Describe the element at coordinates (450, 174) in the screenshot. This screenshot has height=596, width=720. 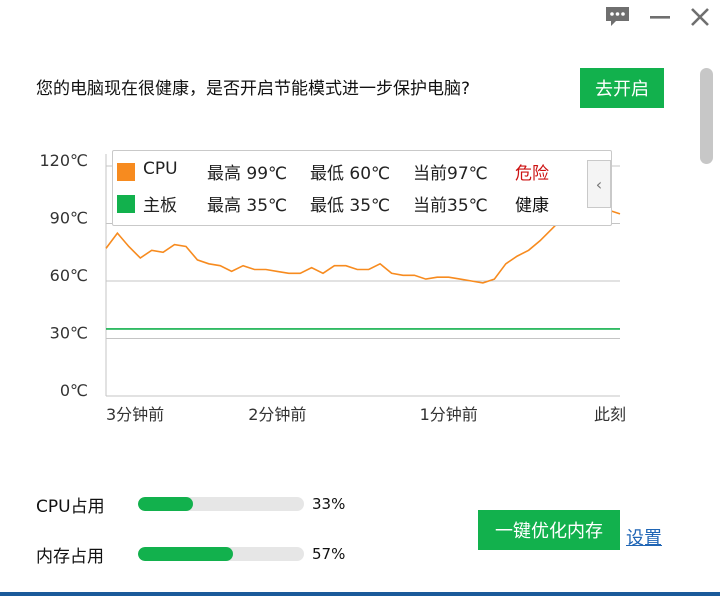
I see `legend-current-cpu: 当前97℃` at that location.